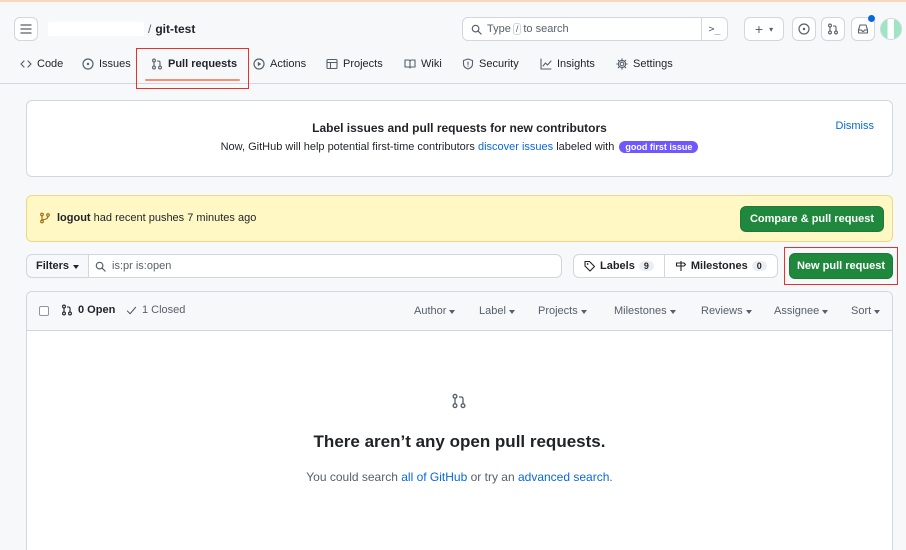 This screenshot has width=906, height=550. What do you see at coordinates (115, 64) in the screenshot?
I see `tab-label: Issues` at bounding box center [115, 64].